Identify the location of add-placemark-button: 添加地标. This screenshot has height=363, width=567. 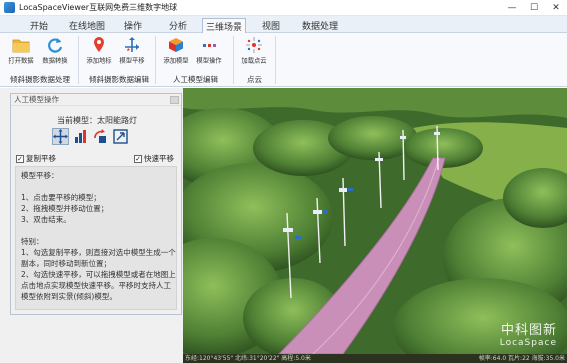
(99, 53).